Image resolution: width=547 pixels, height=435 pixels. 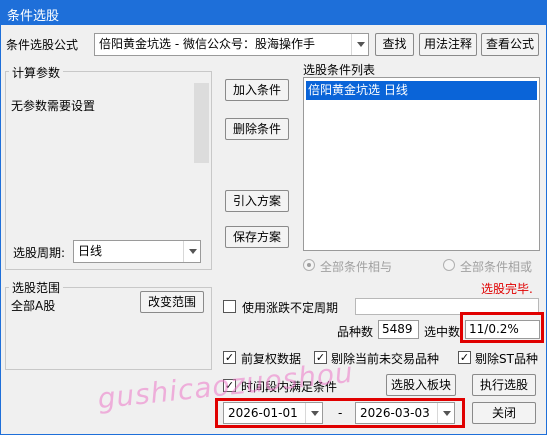 I want to click on variety-count-field: 5489, so click(x=398, y=329).